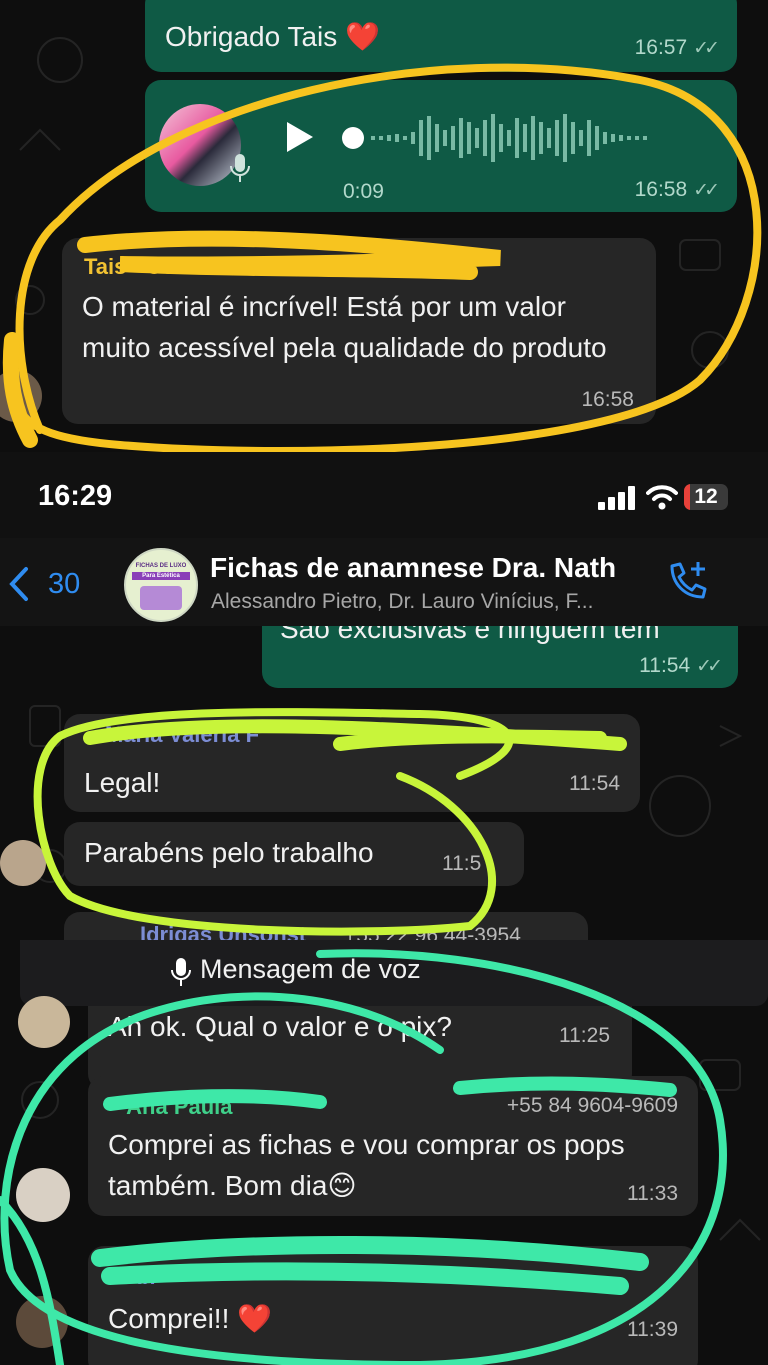 The height and width of the screenshot is (1365, 768). I want to click on voice-time: 16:58 ✓✓, so click(677, 189).